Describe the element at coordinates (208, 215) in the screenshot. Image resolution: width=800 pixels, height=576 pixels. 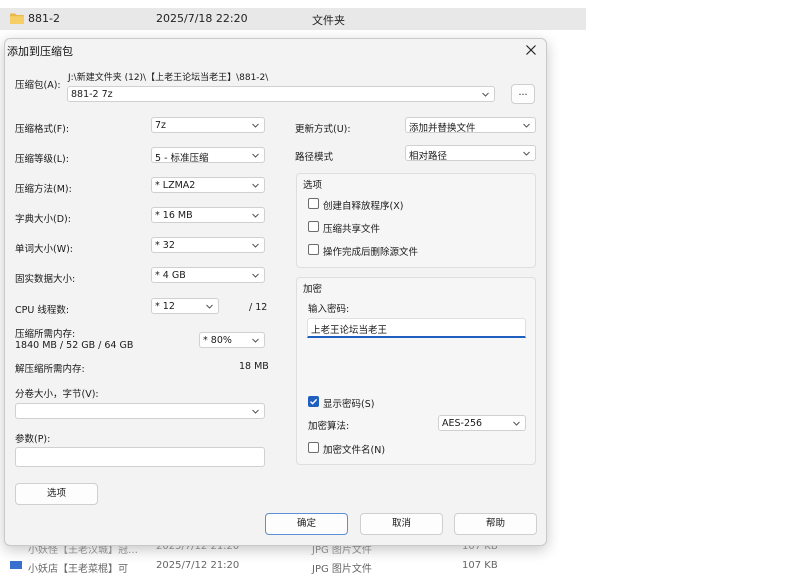
I see `dict-select: * 16 MB` at that location.